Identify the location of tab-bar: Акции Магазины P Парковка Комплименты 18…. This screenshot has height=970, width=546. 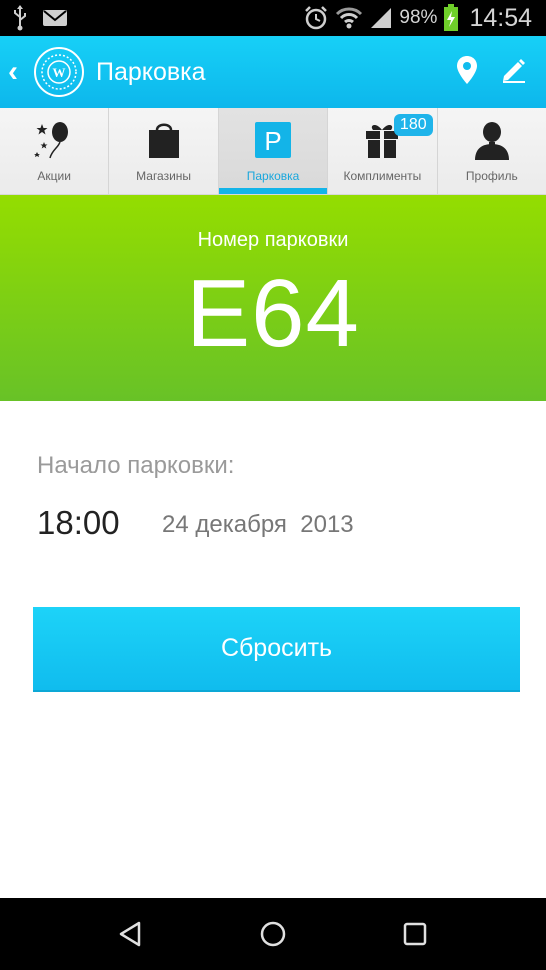
(273, 151).